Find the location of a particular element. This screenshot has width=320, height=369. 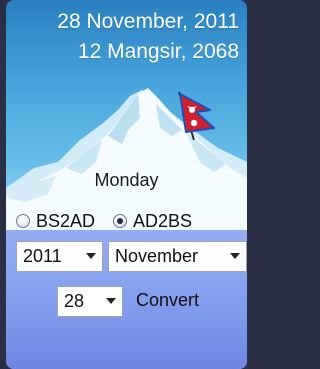

conversion-mode-radio-group: BS2AD AD2BS is located at coordinates (131, 221).